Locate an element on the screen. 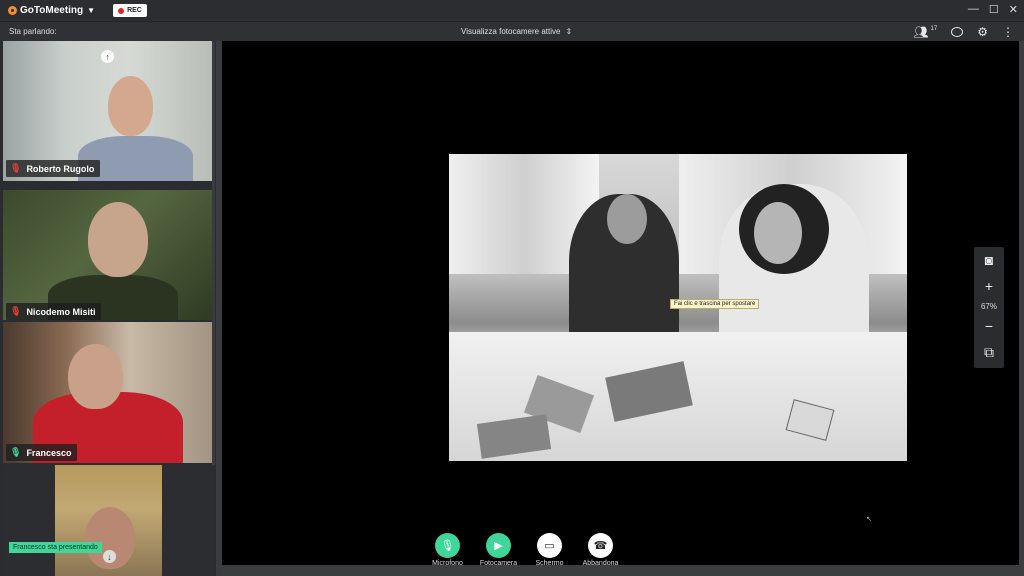 The height and width of the screenshot is (576, 1024). camera-icon: ▶ is located at coordinates (498, 545).